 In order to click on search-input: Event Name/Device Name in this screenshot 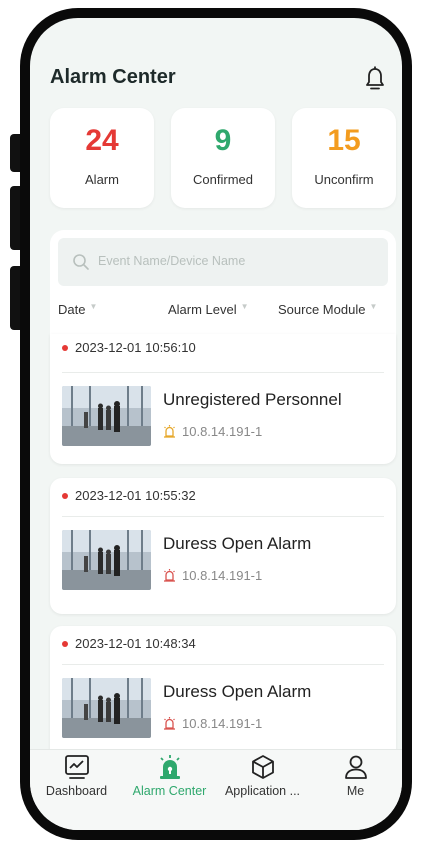, I will do `click(223, 262)`.